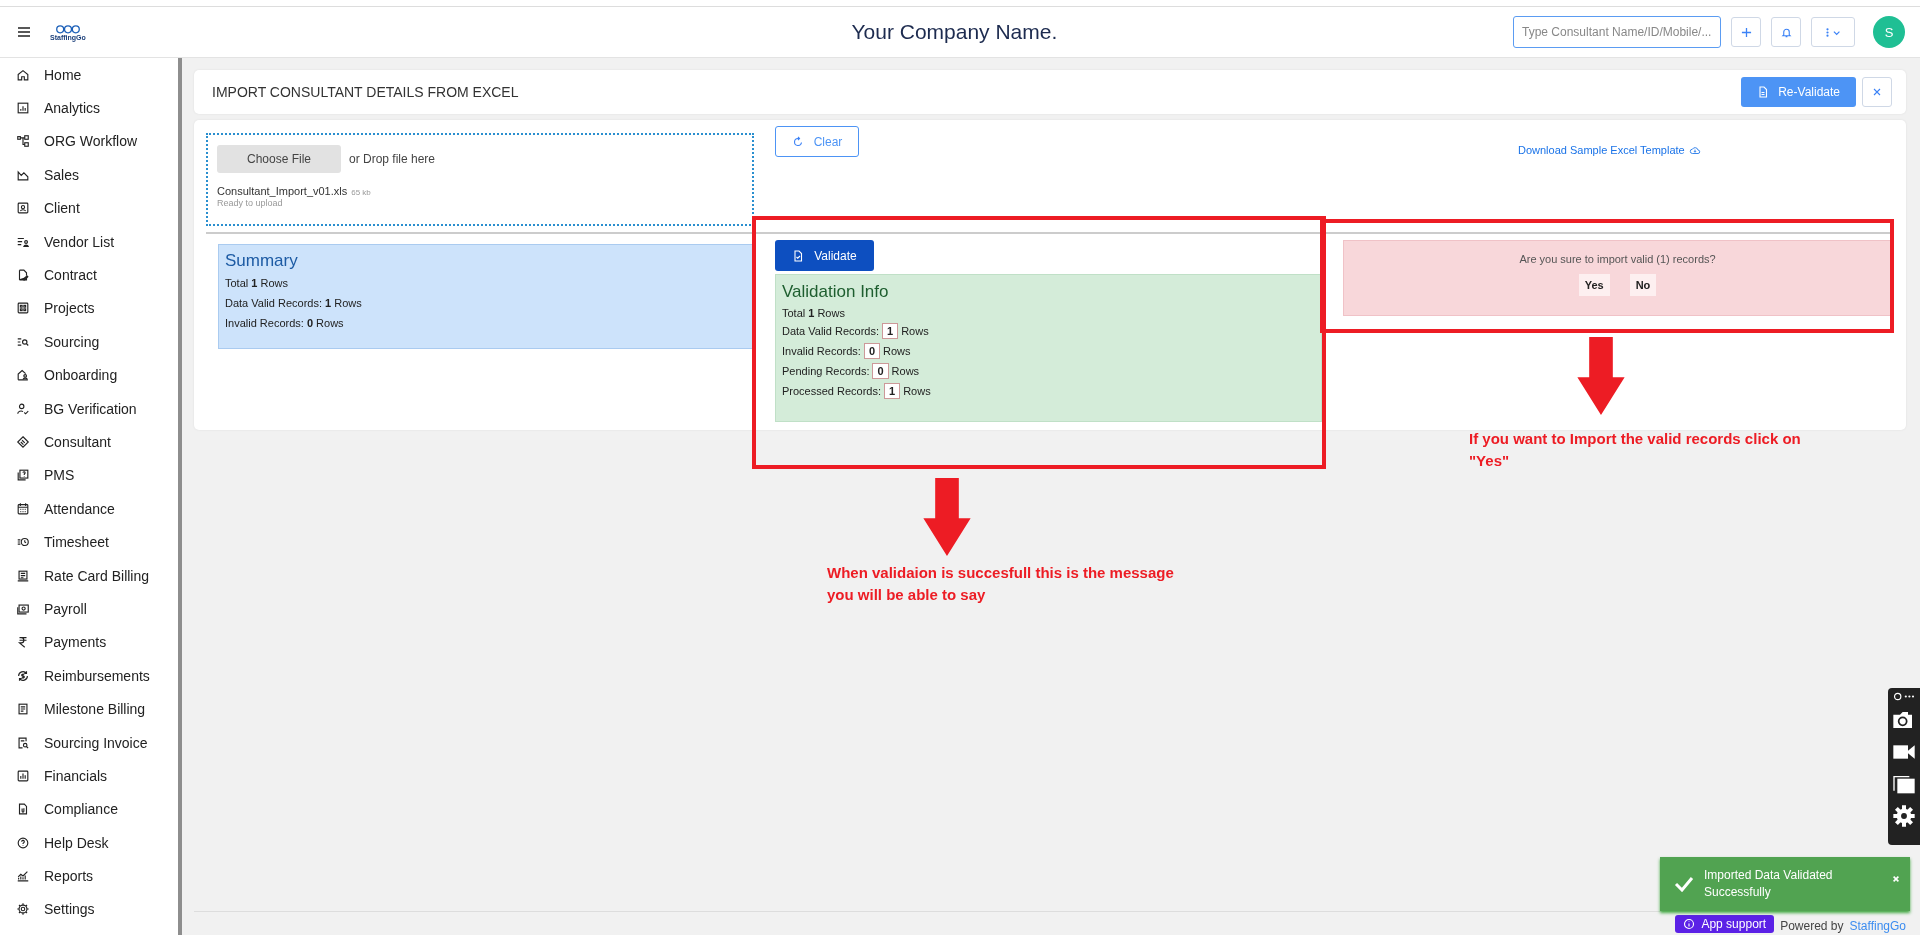 The image size is (1920, 935). I want to click on sidebar-item: Reports, so click(89, 876).